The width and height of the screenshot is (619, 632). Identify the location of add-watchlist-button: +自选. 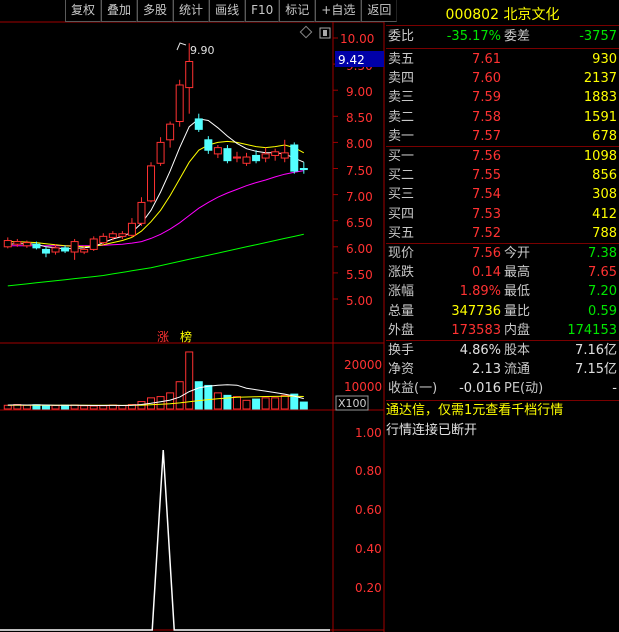
(338, 11).